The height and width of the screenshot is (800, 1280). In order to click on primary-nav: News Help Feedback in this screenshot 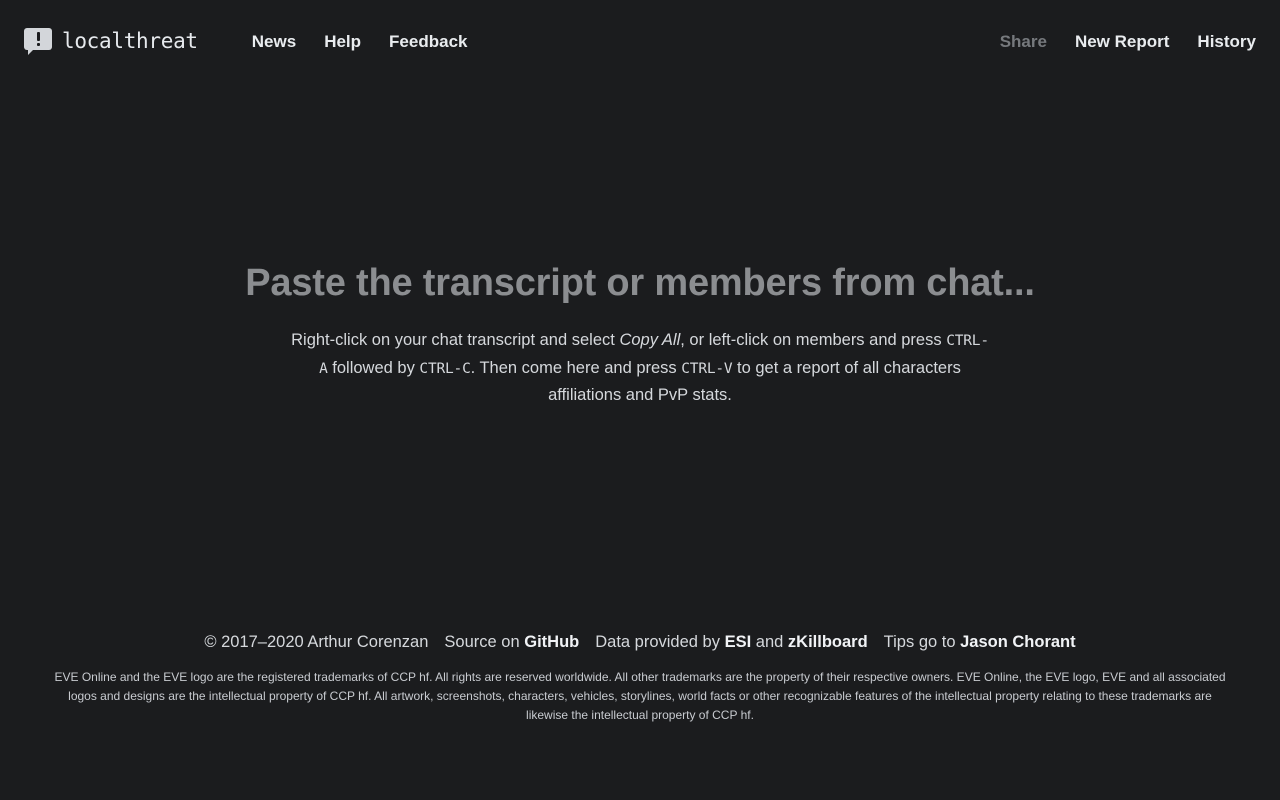, I will do `click(360, 41)`.